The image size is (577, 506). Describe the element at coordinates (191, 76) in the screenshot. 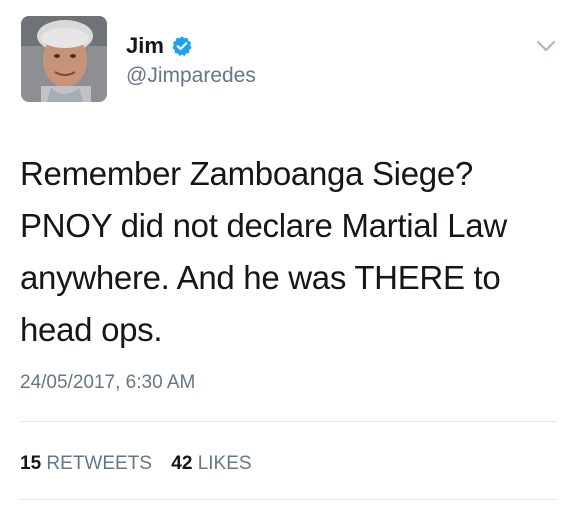

I see `author-handle: @Jimparedes` at that location.